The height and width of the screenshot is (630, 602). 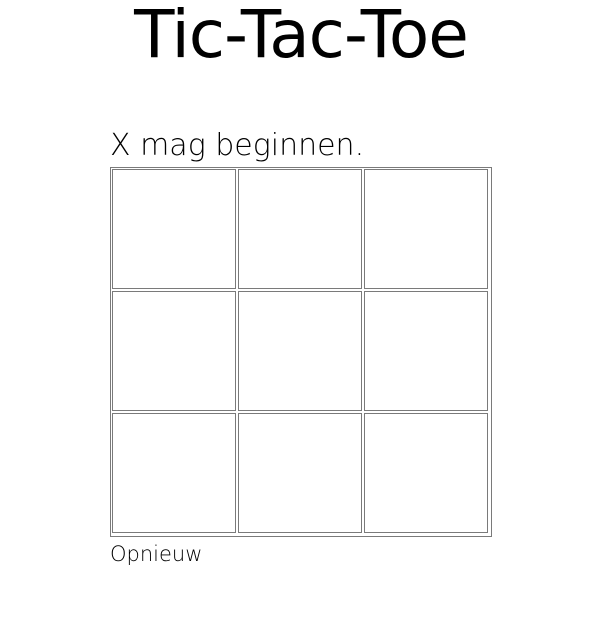 What do you see at coordinates (156, 554) in the screenshot?
I see `reset-button: Opnieuw` at bounding box center [156, 554].